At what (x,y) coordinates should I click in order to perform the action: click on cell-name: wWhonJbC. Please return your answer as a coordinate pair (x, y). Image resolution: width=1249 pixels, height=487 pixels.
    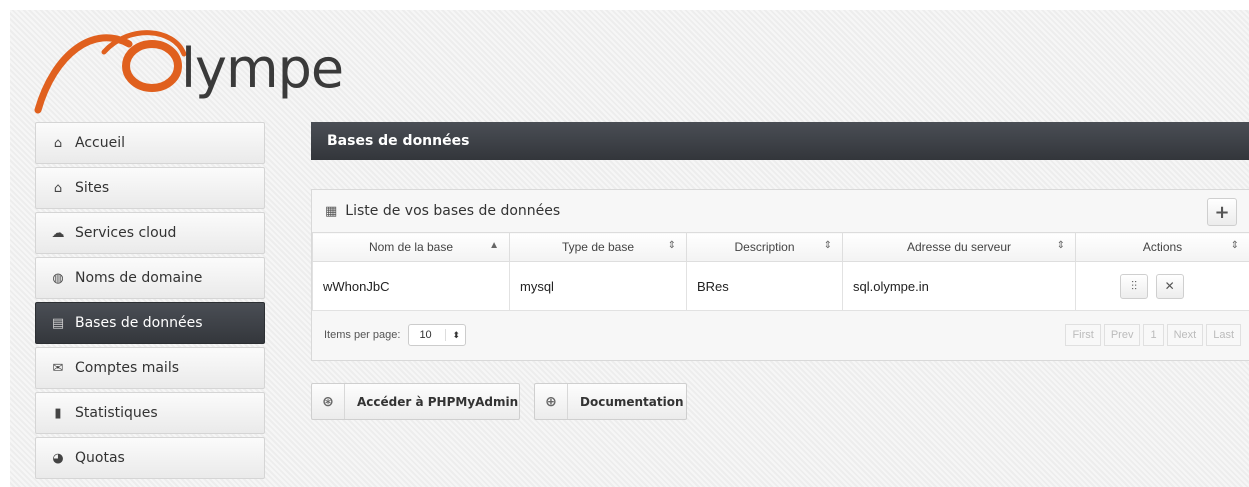
    Looking at the image, I should click on (411, 286).